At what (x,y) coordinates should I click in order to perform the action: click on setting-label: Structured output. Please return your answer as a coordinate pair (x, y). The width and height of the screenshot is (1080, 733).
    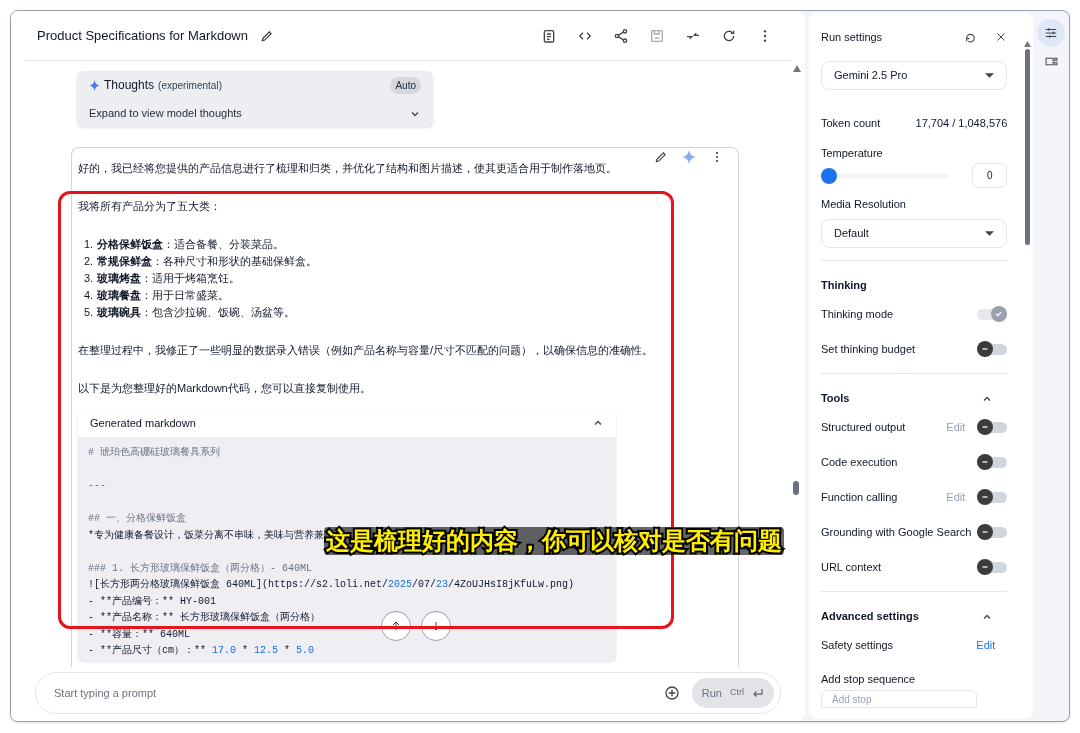
    Looking at the image, I should click on (863, 427).